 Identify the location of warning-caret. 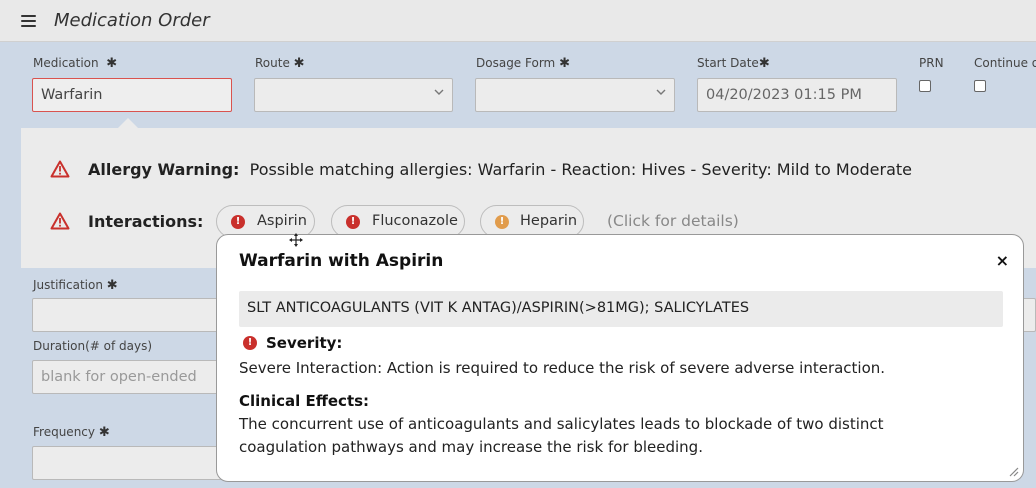
(128, 123).